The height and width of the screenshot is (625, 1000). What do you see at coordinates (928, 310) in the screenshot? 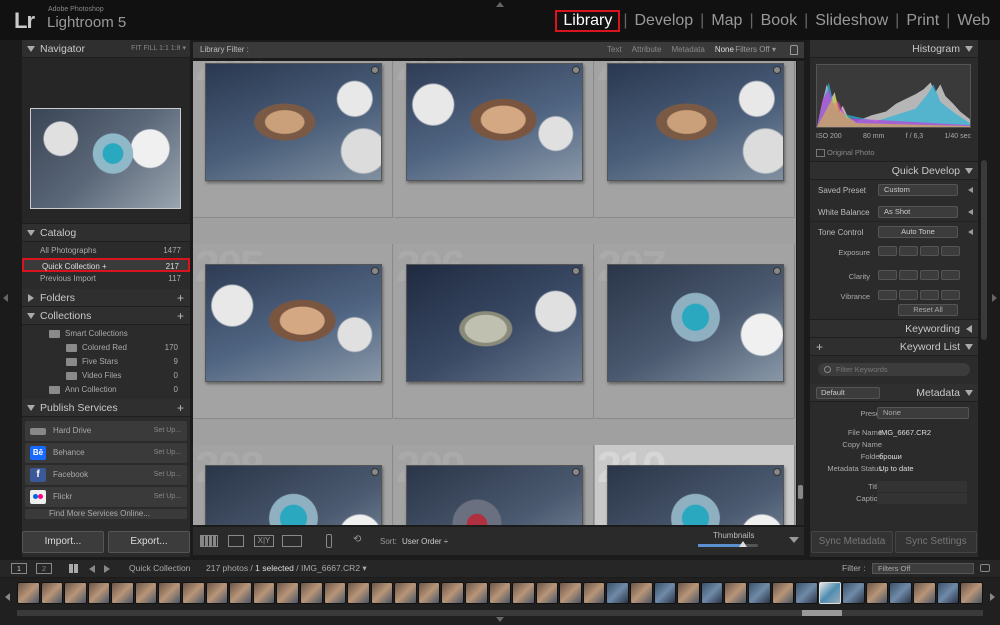
I see `reset-all-button: Reset All` at bounding box center [928, 310].